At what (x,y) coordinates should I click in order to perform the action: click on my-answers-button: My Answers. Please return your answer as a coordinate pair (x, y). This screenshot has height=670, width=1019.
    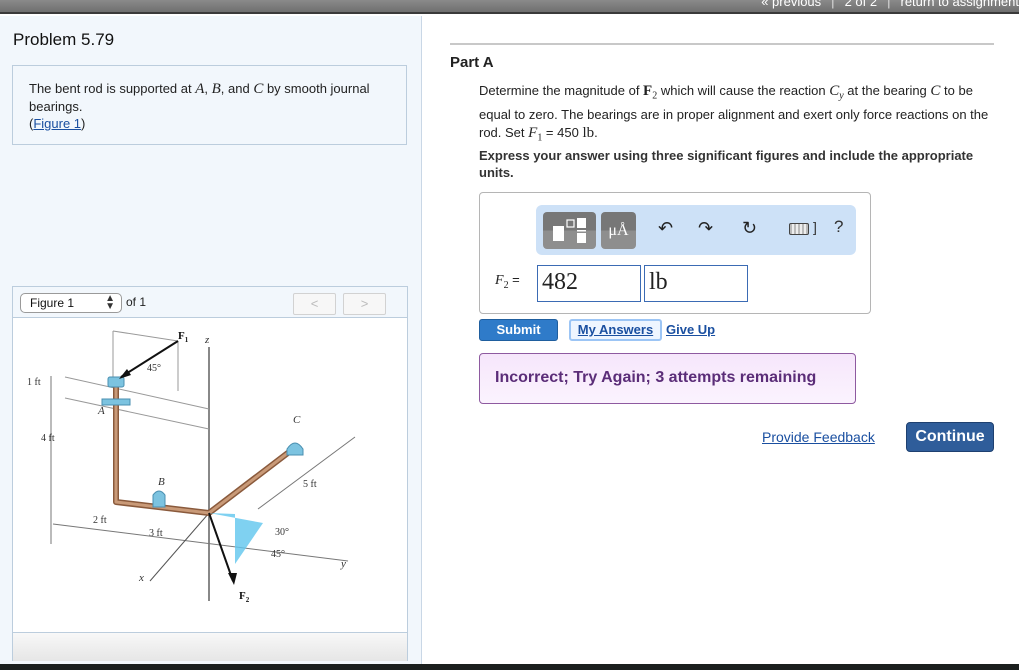
    Looking at the image, I should click on (615, 330).